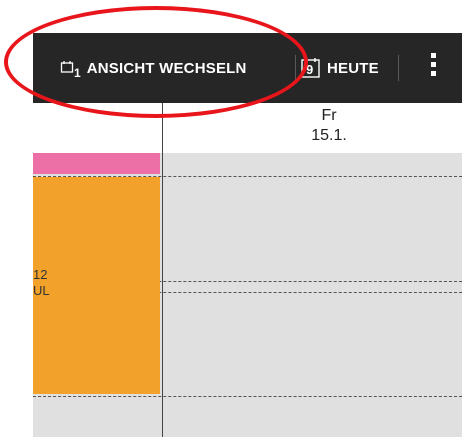  What do you see at coordinates (96, 163) in the screenshot?
I see `calendar-event-pink` at bounding box center [96, 163].